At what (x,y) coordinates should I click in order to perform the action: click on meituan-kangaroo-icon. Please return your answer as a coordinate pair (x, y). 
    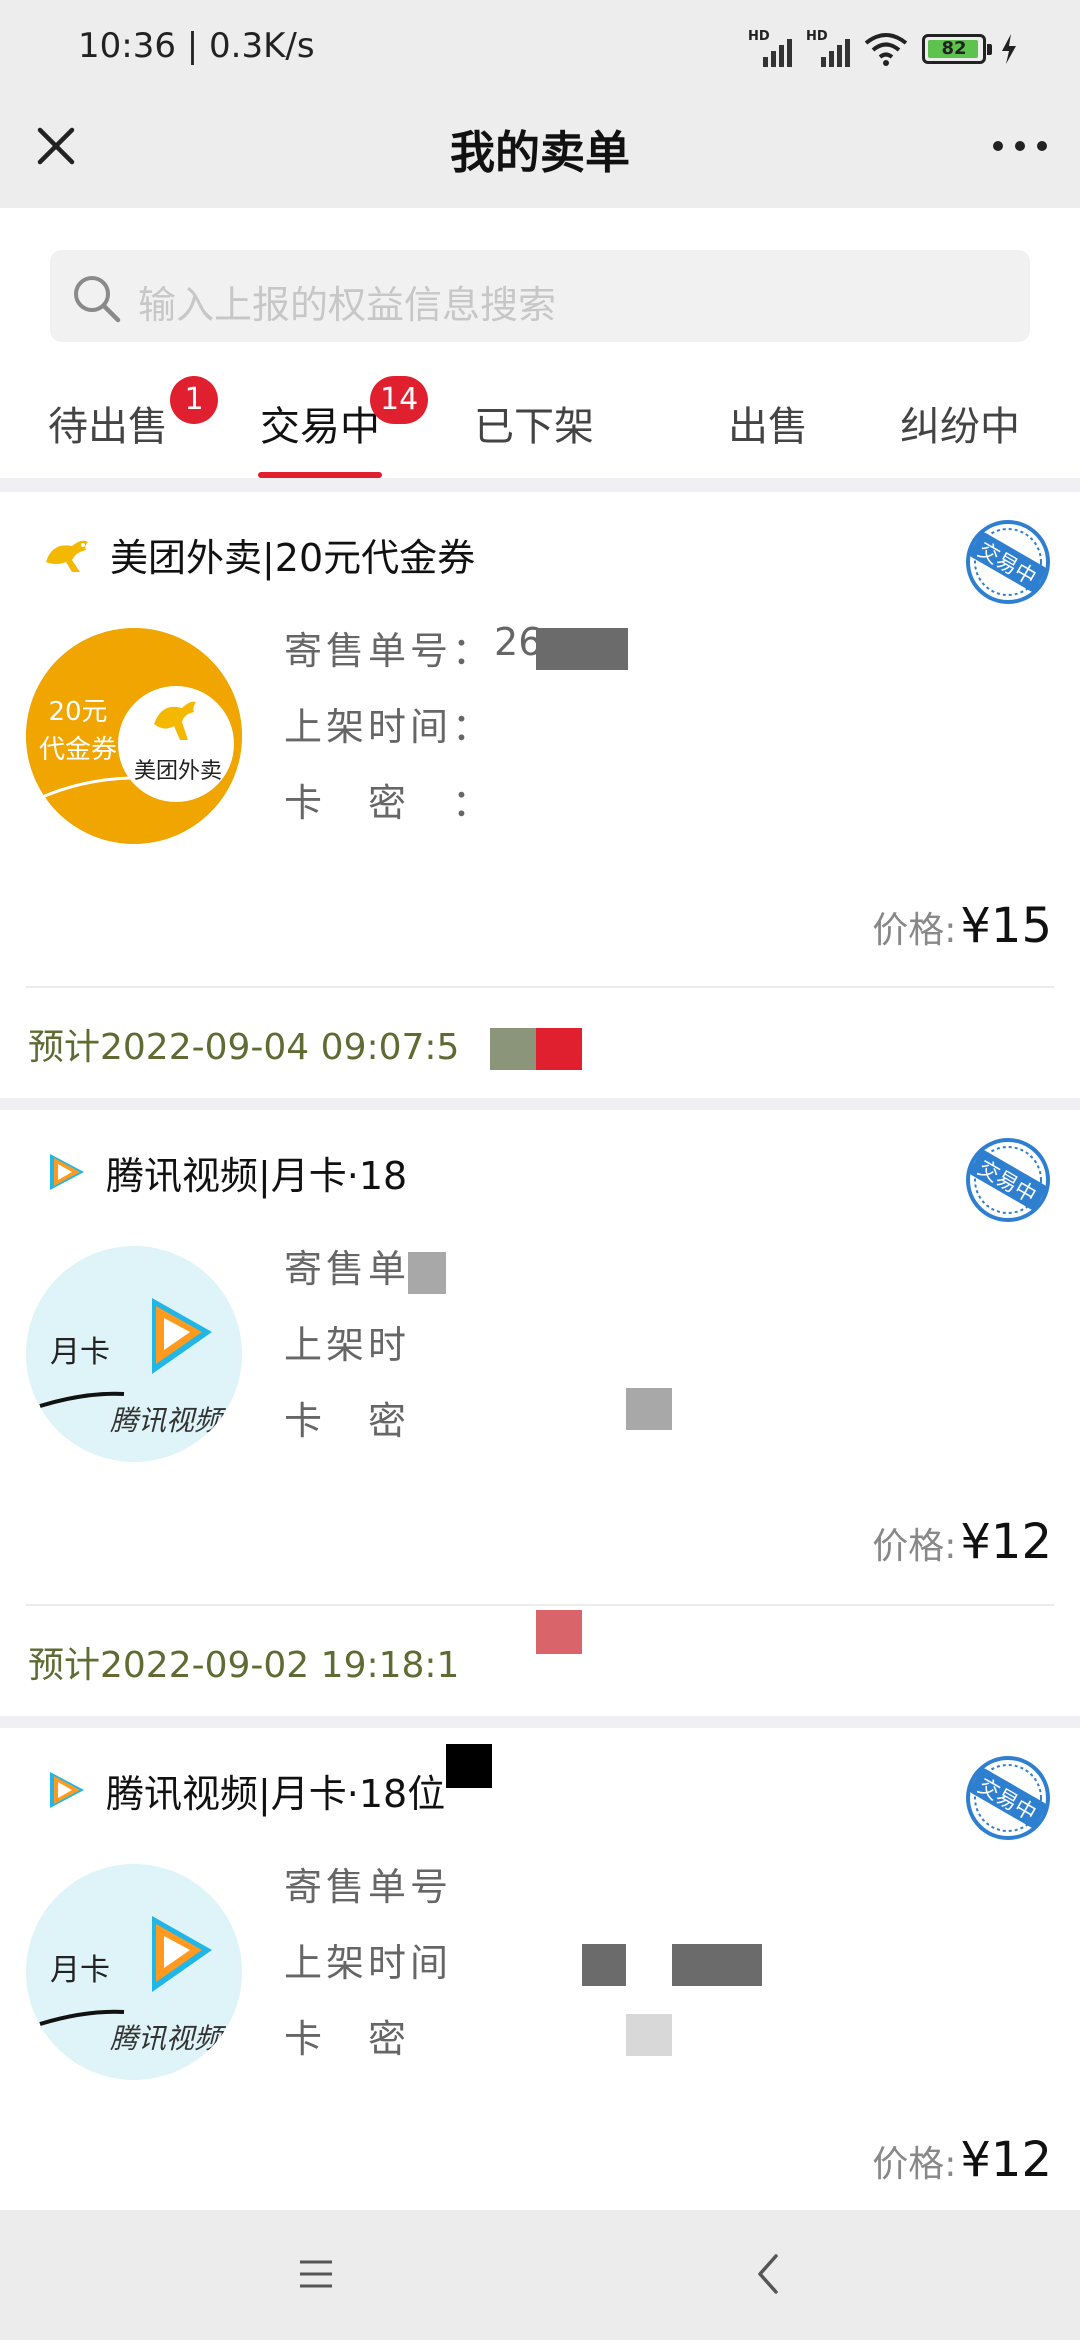
    Looking at the image, I should click on (67, 556).